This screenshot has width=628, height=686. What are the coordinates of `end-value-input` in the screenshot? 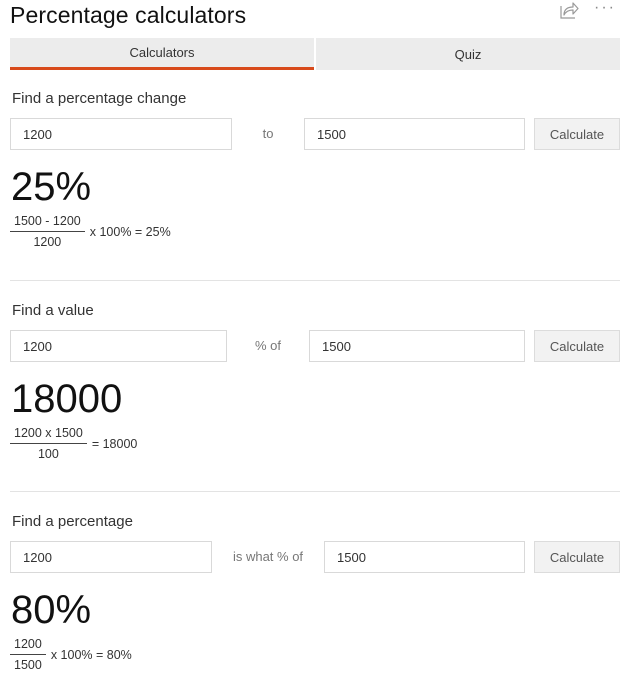 It's located at (414, 134).